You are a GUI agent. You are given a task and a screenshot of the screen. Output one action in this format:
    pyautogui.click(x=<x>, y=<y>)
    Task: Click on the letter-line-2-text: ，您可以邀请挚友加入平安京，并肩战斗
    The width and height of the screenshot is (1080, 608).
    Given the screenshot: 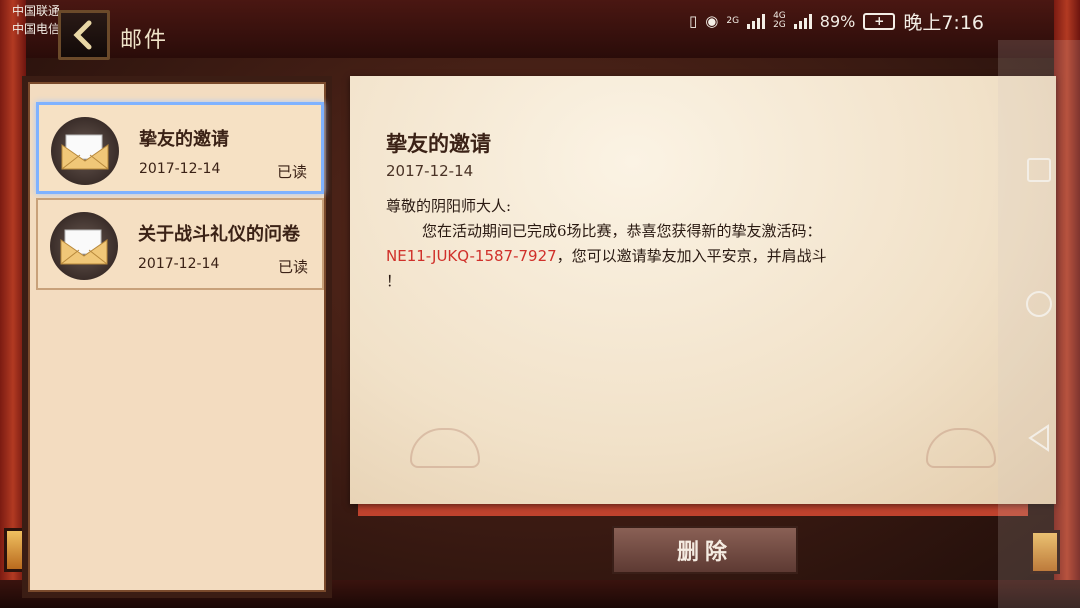 What is the action you would take?
    pyautogui.click(x=691, y=256)
    